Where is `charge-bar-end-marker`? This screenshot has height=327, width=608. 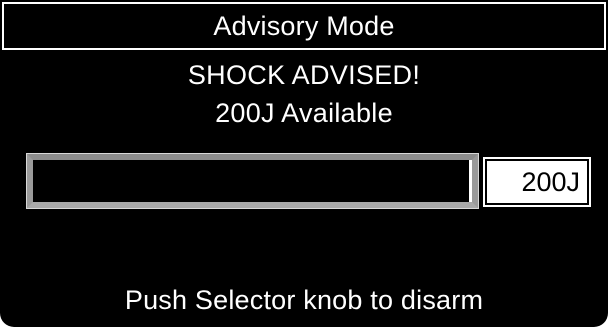
charge-bar-end-marker is located at coordinates (252, 181).